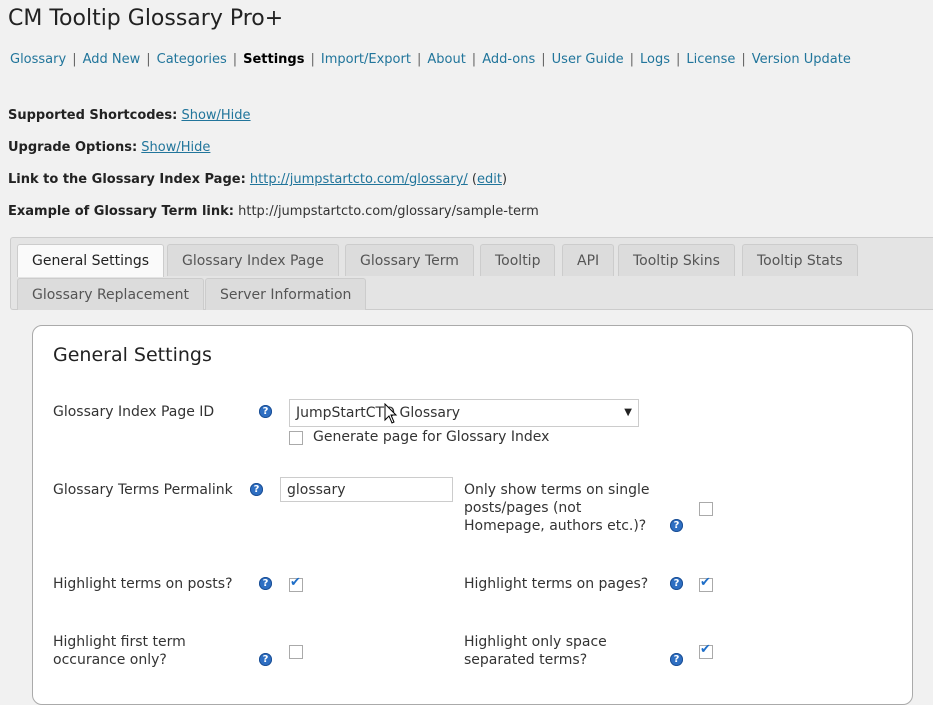 Image resolution: width=933 pixels, height=705 pixels. Describe the element at coordinates (504, 179) in the screenshot. I see `edit-close-paren: )` at that location.